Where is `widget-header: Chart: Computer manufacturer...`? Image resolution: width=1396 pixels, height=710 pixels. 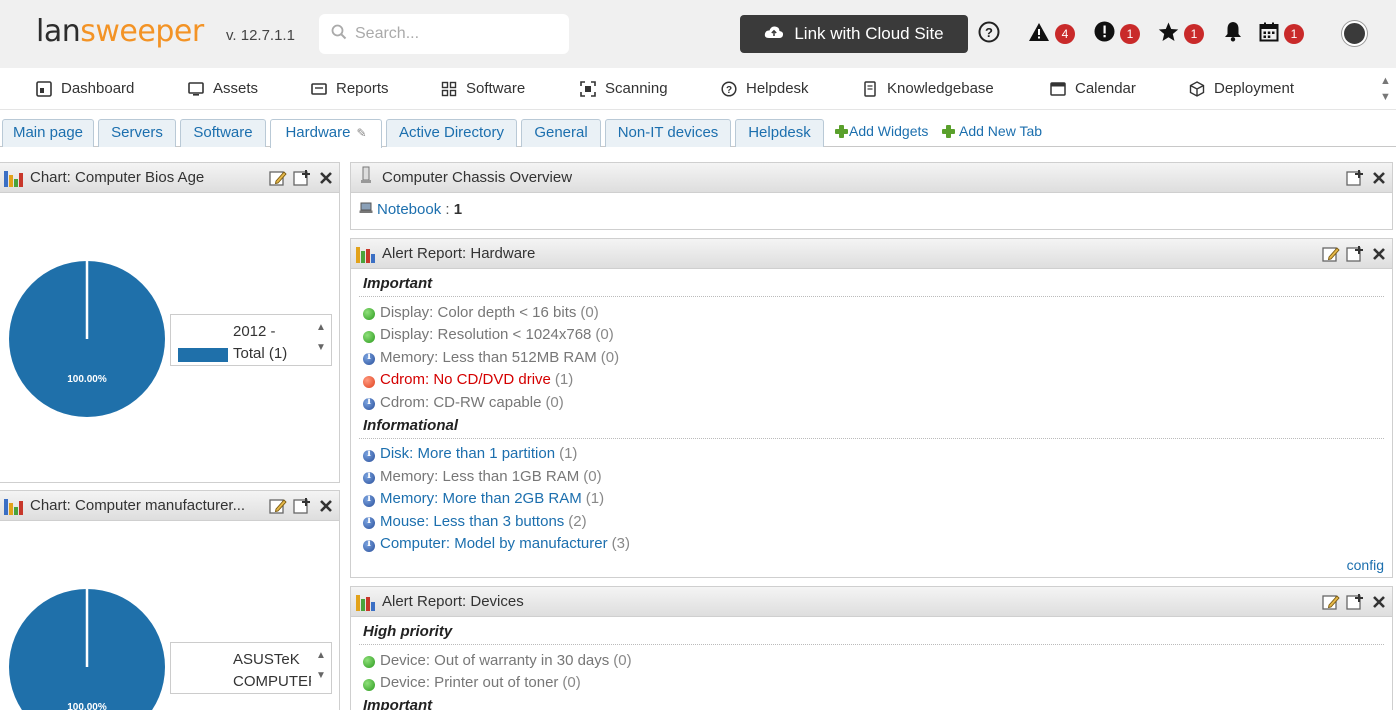 widget-header: Chart: Computer manufacturer... is located at coordinates (169, 506).